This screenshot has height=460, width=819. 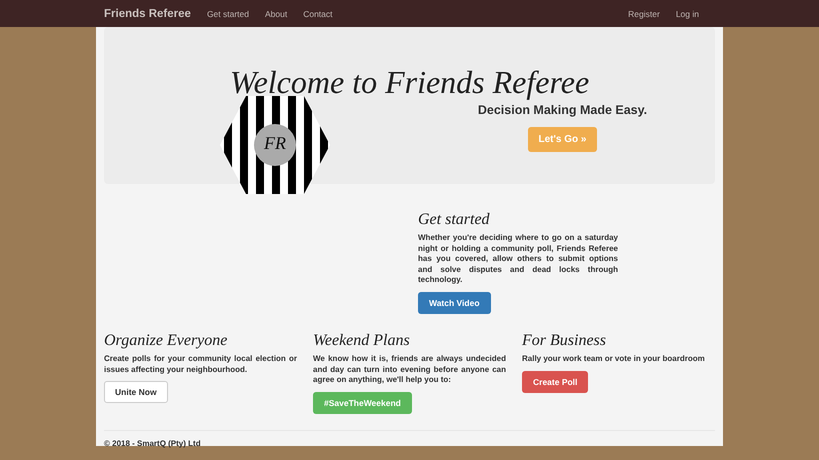 What do you see at coordinates (518, 259) in the screenshot?
I see `intro-text: Whether you're deciding where to go on a saturday night or holding a community poll, Friends Referee has you covered, allow others to submit options and solve disputes and dead locks through technology.` at bounding box center [518, 259].